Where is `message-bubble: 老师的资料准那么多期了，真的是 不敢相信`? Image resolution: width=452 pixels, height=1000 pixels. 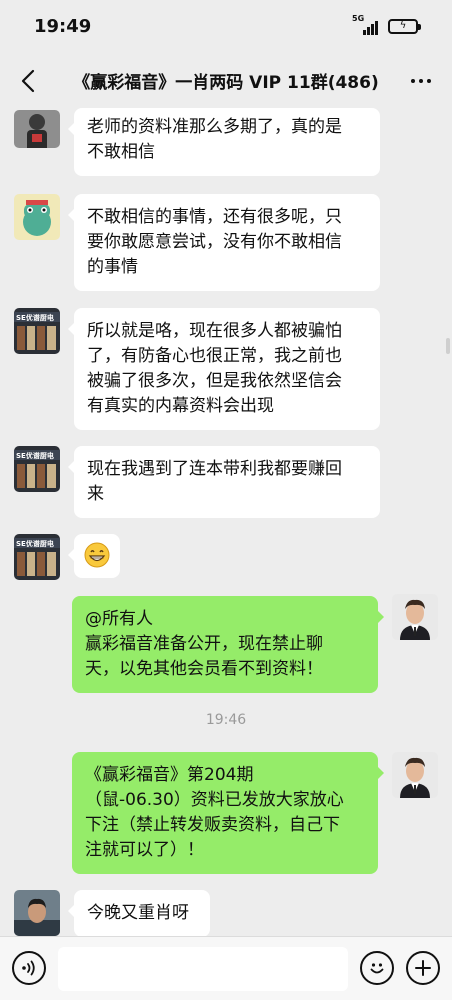 message-bubble: 老师的资料准那么多期了，真的是 不敢相信 is located at coordinates (224, 142).